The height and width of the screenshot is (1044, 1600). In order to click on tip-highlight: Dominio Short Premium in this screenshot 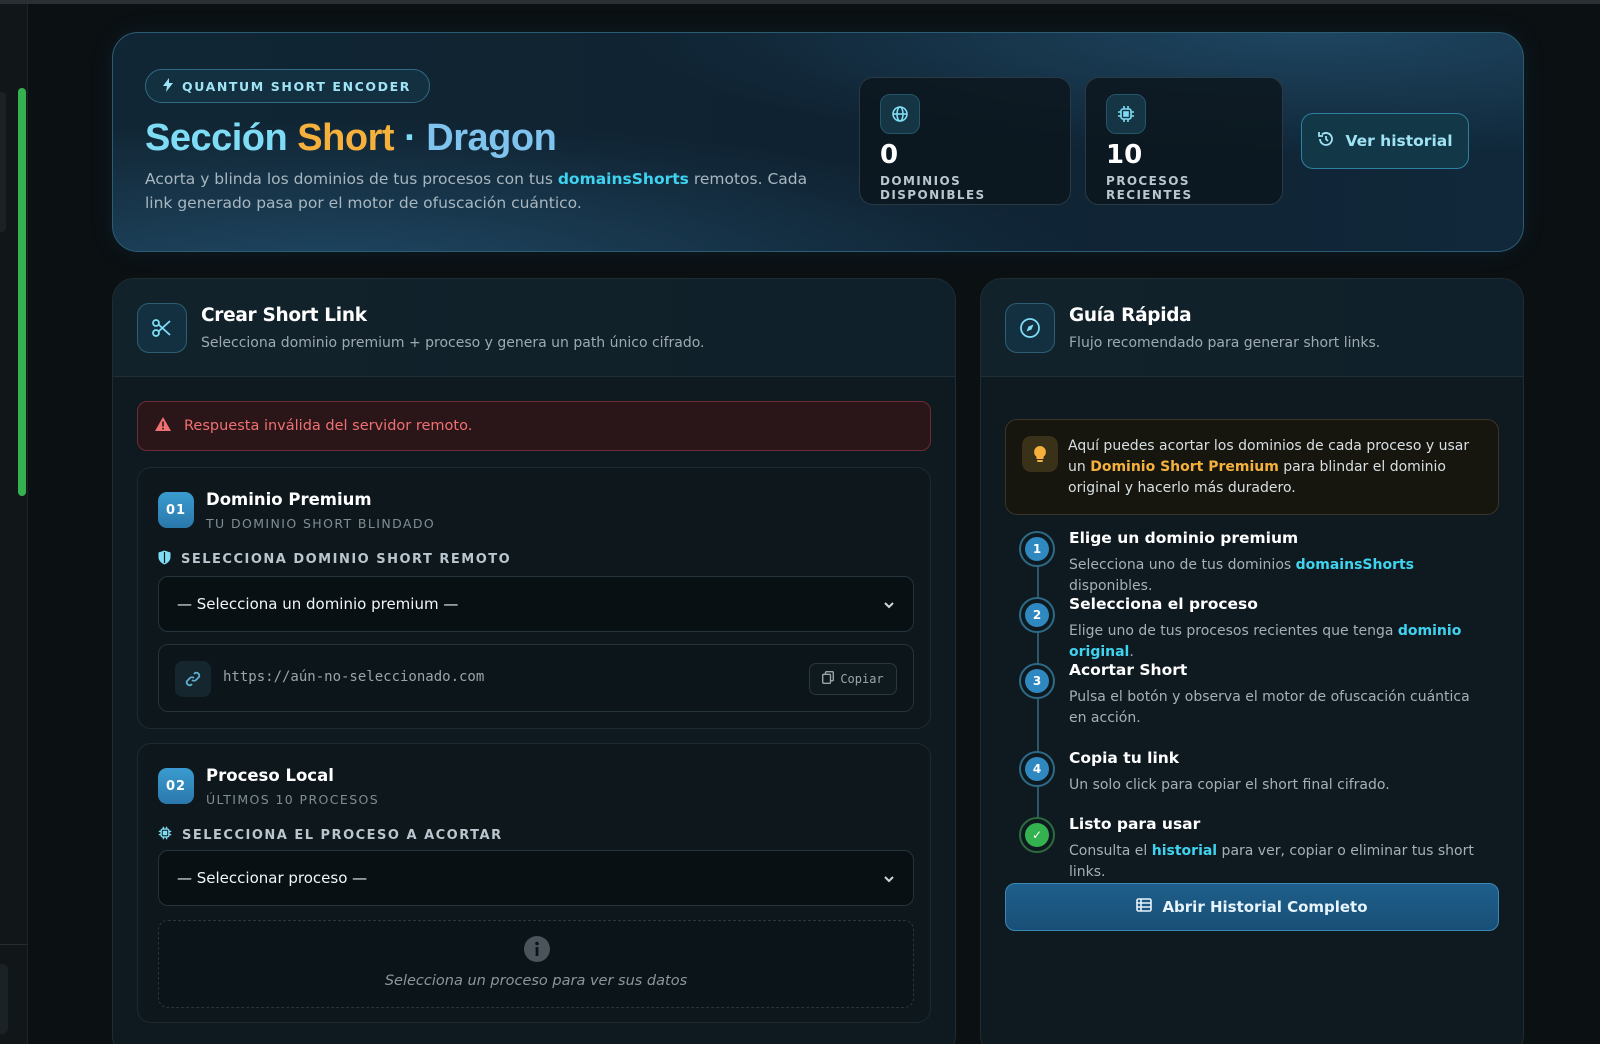, I will do `click(1184, 467)`.